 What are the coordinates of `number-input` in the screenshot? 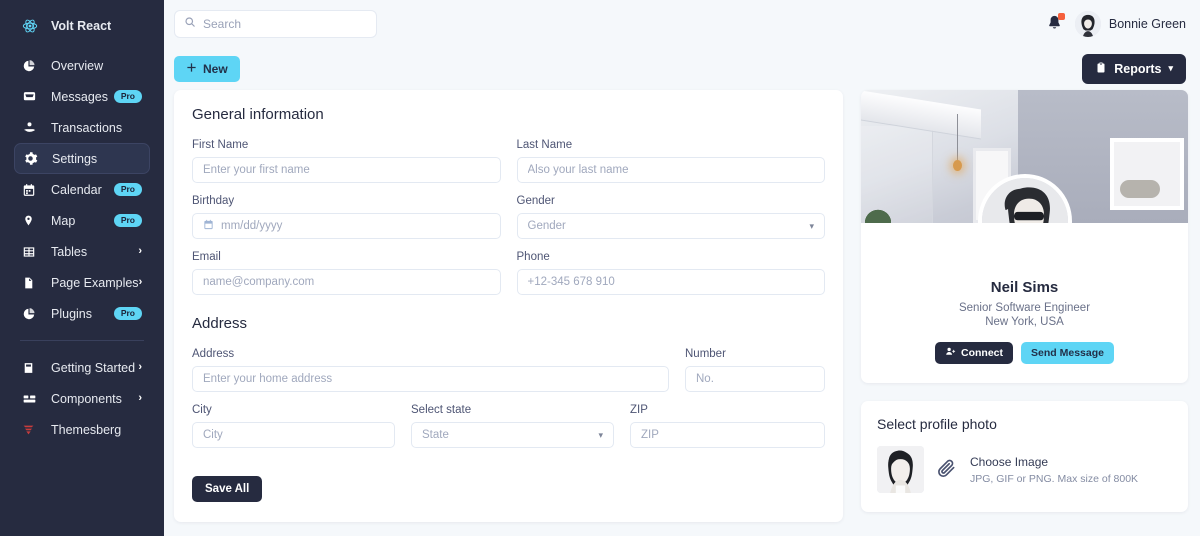 It's located at (755, 379).